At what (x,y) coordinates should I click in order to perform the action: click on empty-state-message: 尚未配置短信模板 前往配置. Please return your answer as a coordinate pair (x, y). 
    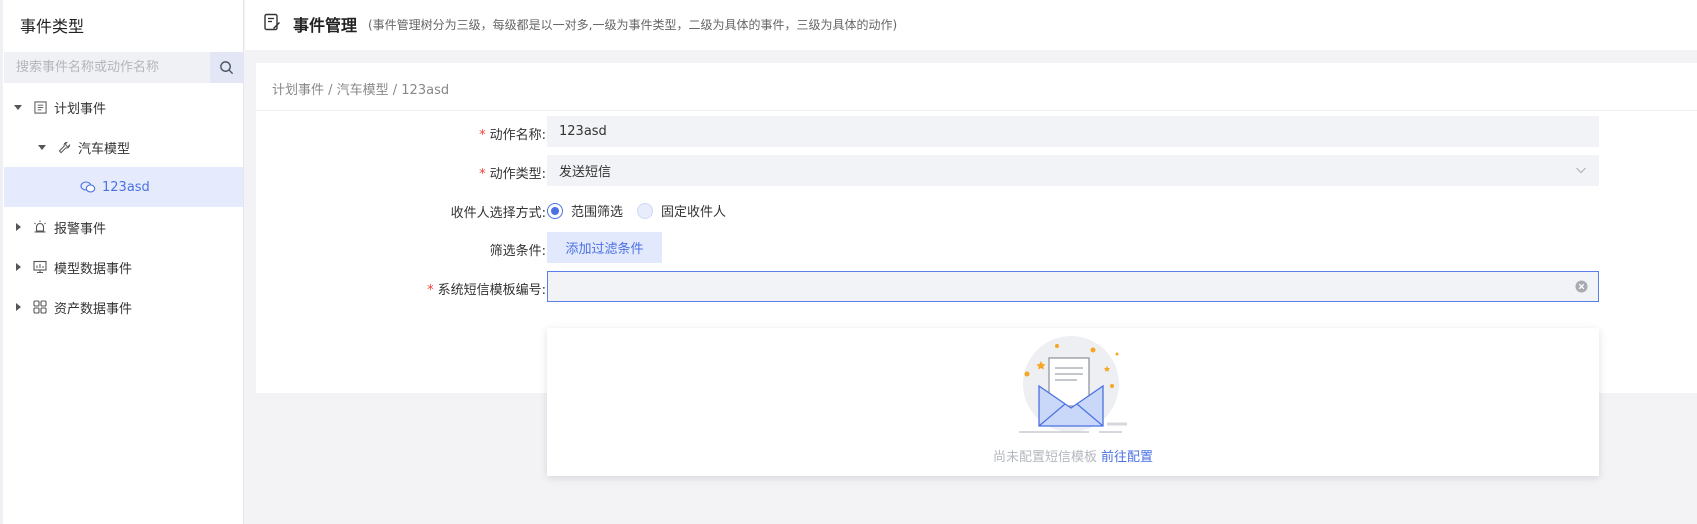
    Looking at the image, I should click on (1073, 455).